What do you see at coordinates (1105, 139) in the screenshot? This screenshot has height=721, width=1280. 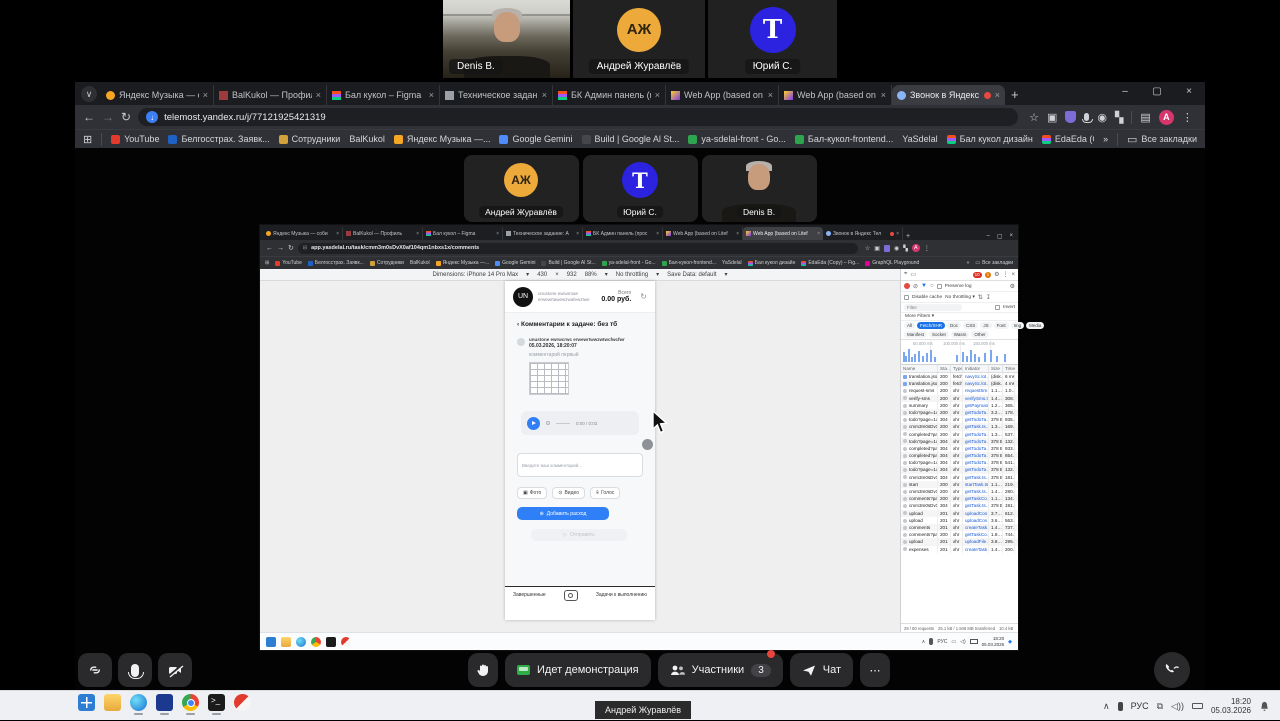 I see `bookmarks-overflow-icon: »` at bounding box center [1105, 139].